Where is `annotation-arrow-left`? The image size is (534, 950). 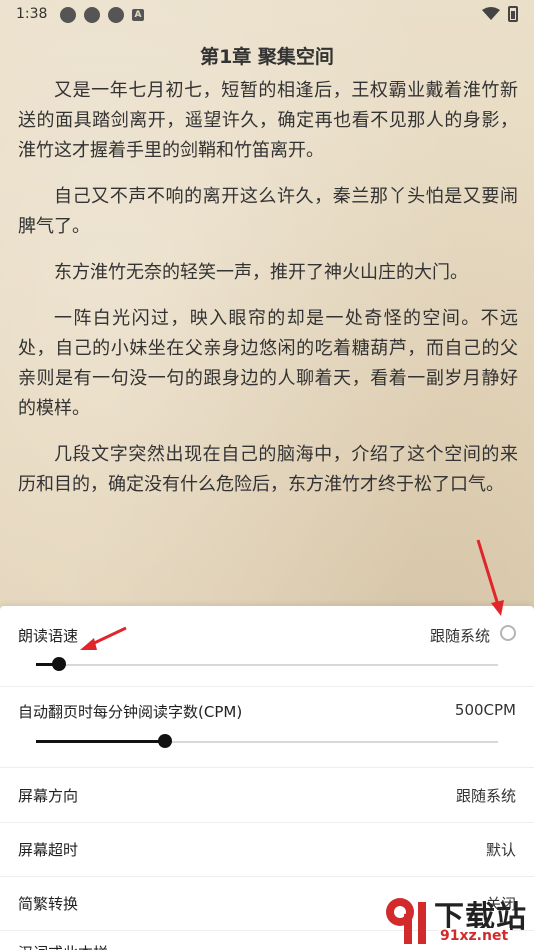
annotation-arrow-left is located at coordinates (292, 594).